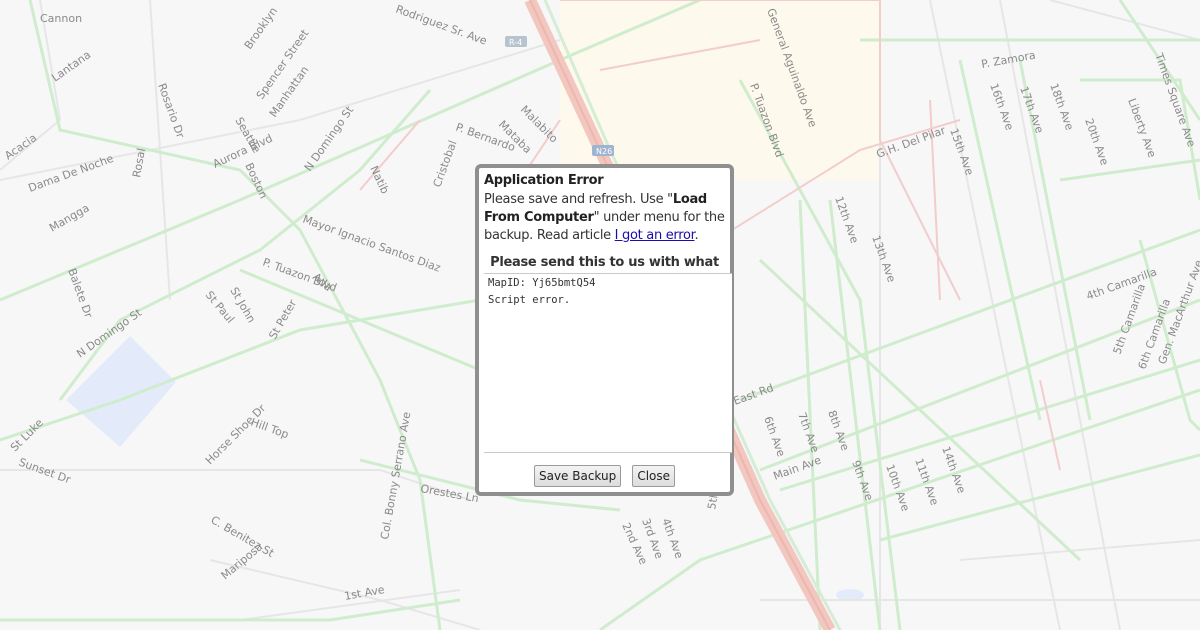 This screenshot has height=630, width=1200. I want to click on message-text-part1: Please save and refresh. Use ", so click(578, 199).